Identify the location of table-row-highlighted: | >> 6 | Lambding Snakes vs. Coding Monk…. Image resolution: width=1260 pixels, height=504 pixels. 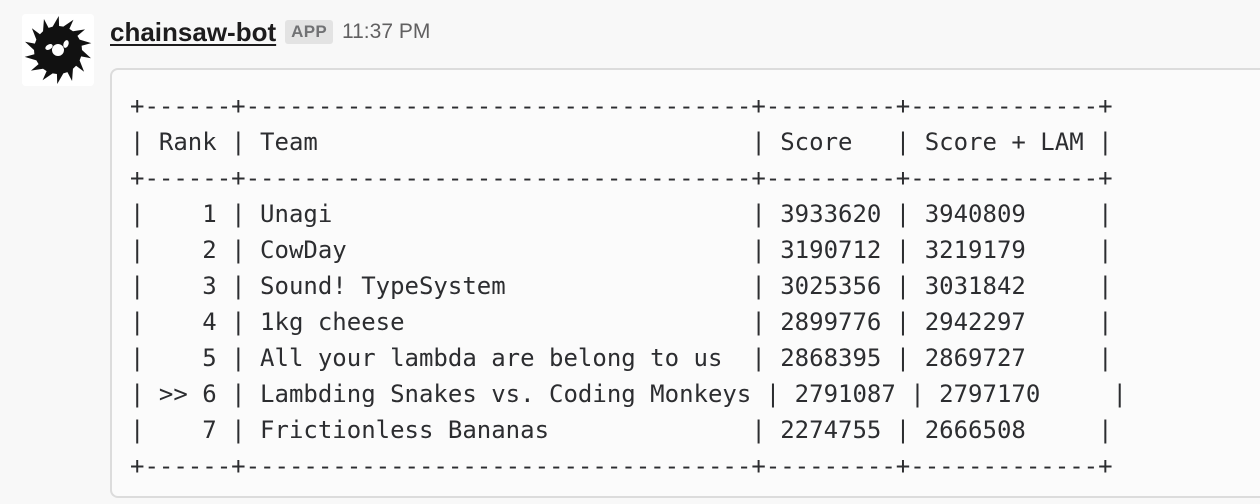
(628, 394).